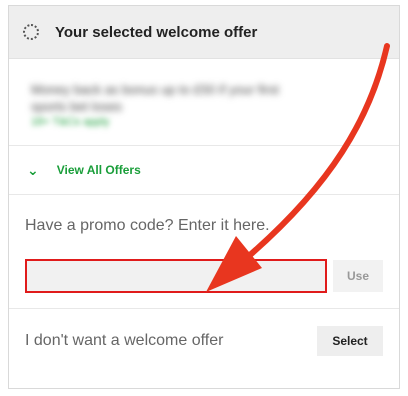  Describe the element at coordinates (99, 170) in the screenshot. I see `view-all-offers-label: View All Offers` at that location.